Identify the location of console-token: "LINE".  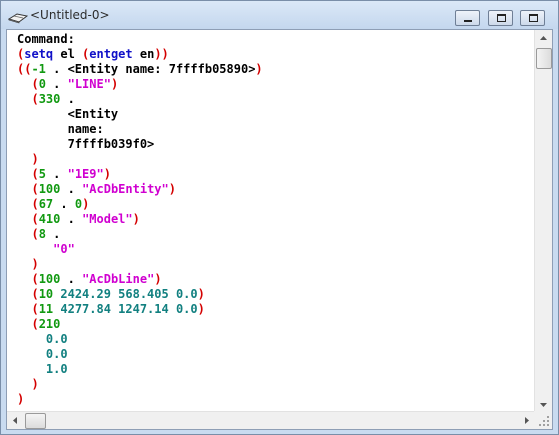
(89, 84).